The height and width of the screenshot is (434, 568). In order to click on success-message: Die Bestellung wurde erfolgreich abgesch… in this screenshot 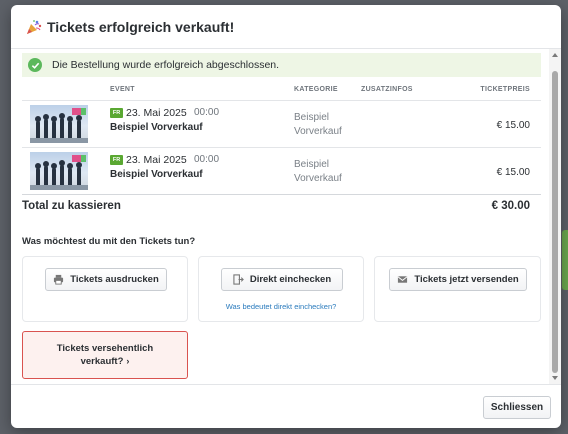, I will do `click(166, 65)`.